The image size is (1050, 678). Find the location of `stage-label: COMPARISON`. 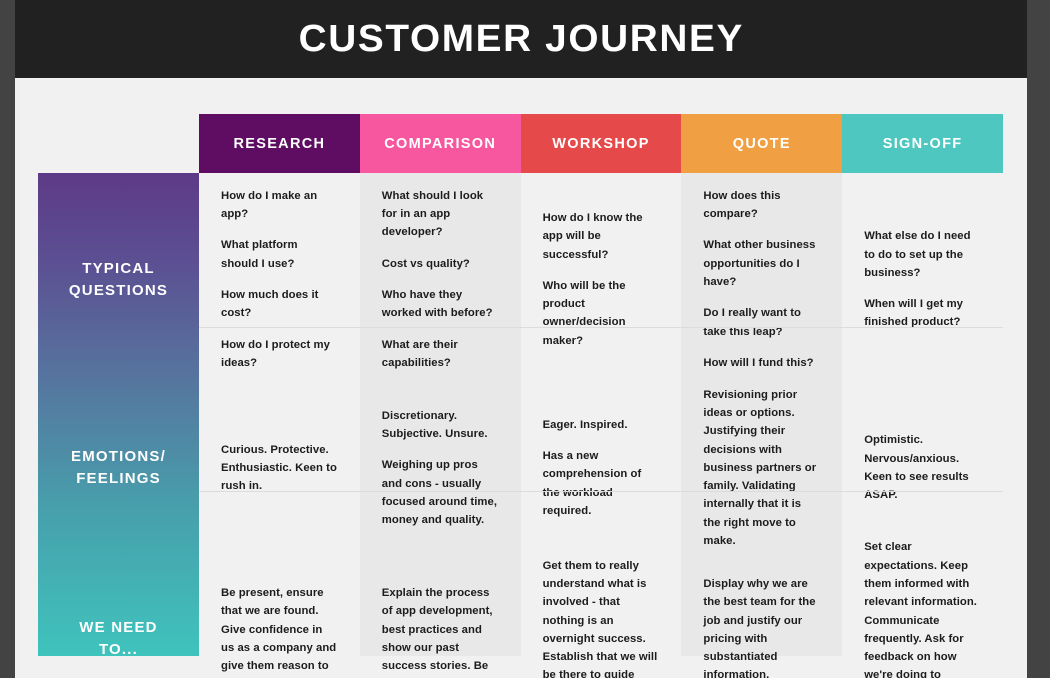

stage-label: COMPARISON is located at coordinates (440, 143).